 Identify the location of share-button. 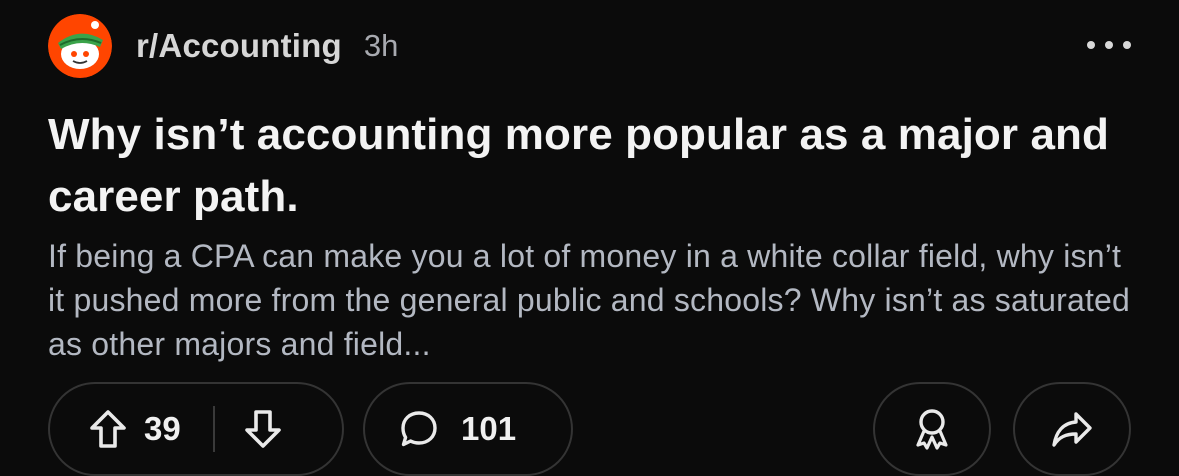
(1072, 429).